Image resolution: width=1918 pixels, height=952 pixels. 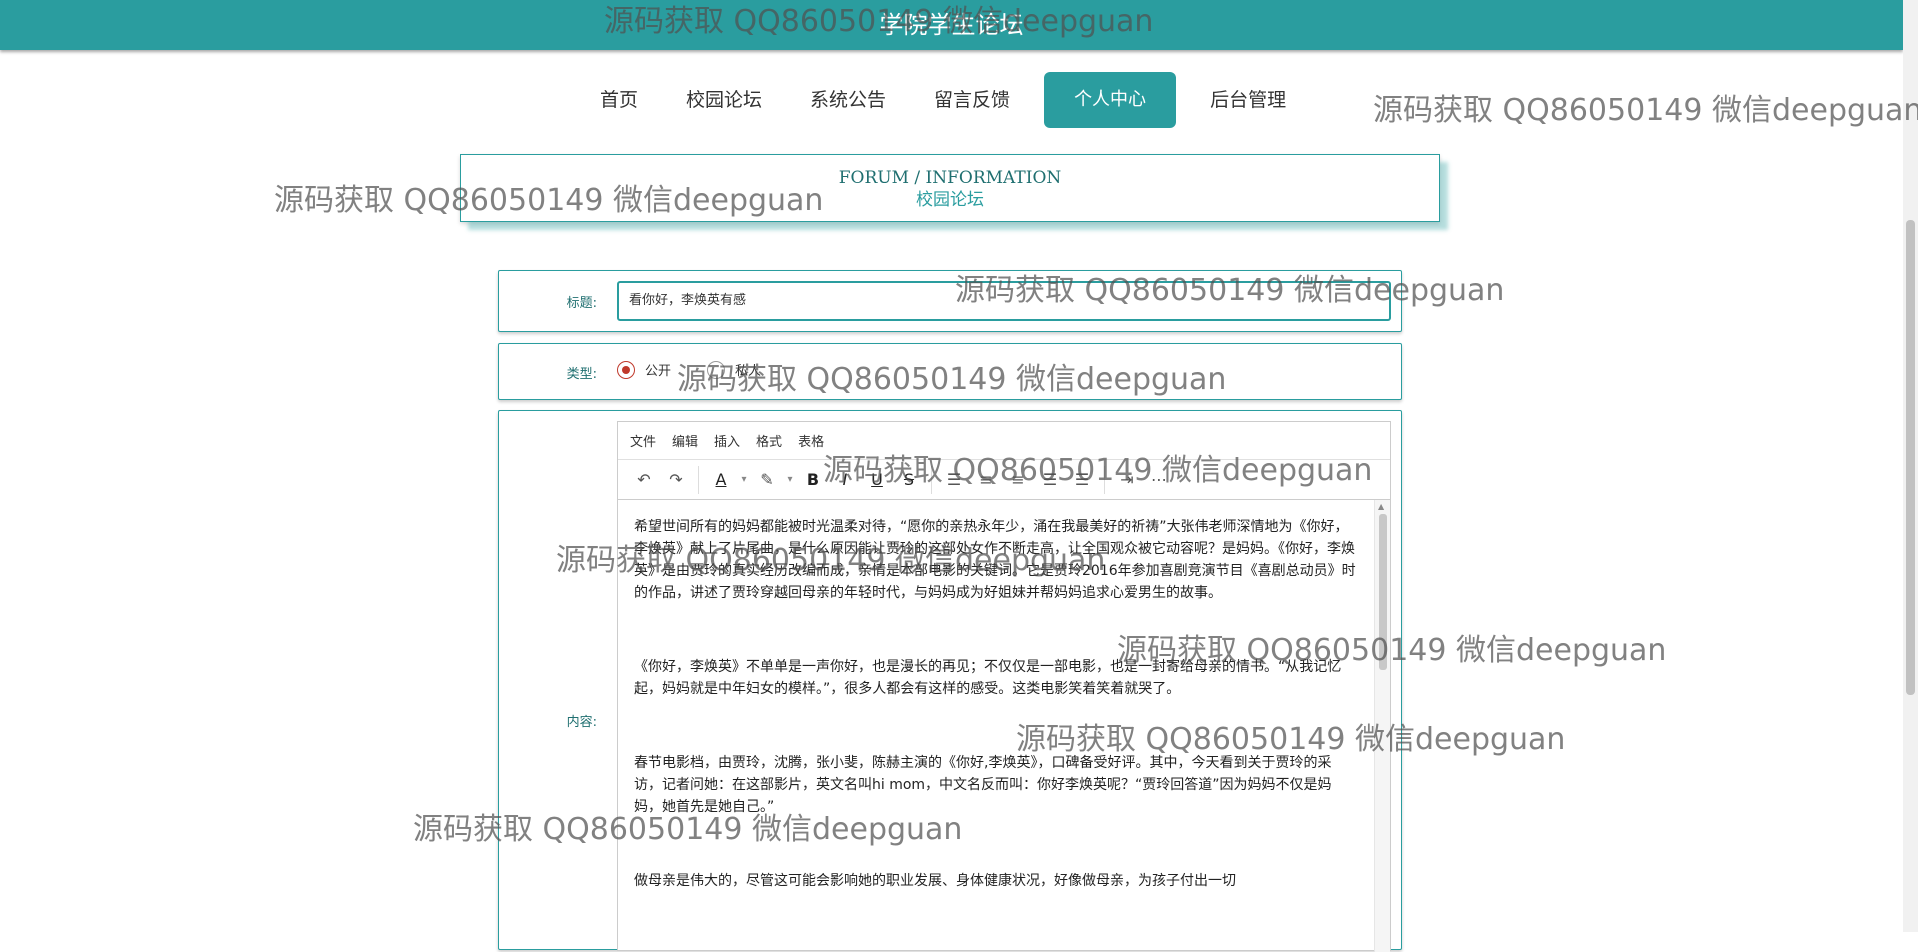 What do you see at coordinates (658, 369) in the screenshot?
I see `radio-public-label: 公开` at bounding box center [658, 369].